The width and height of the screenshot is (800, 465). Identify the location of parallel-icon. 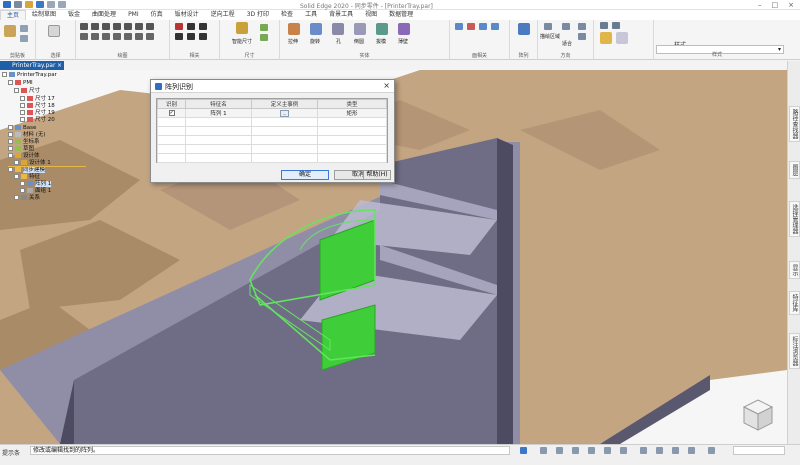
(203, 26).